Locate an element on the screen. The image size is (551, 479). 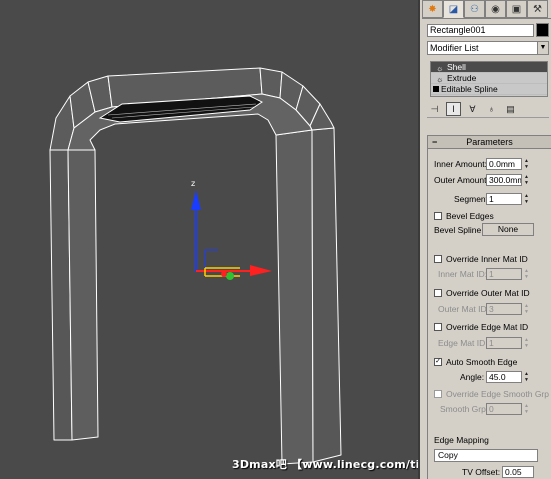
outer-mat-id-input: 3 is located at coordinates (504, 308).